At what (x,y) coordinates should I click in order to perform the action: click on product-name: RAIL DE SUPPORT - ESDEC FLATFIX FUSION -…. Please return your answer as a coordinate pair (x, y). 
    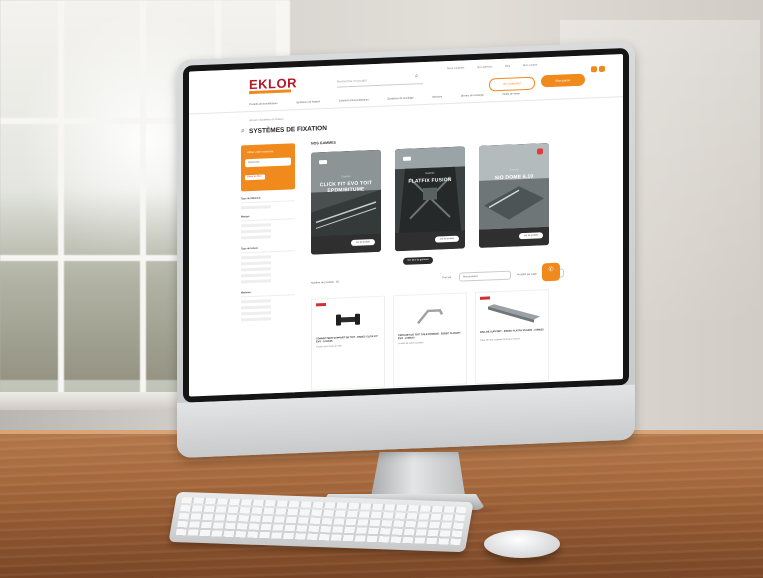
    Looking at the image, I should click on (512, 331).